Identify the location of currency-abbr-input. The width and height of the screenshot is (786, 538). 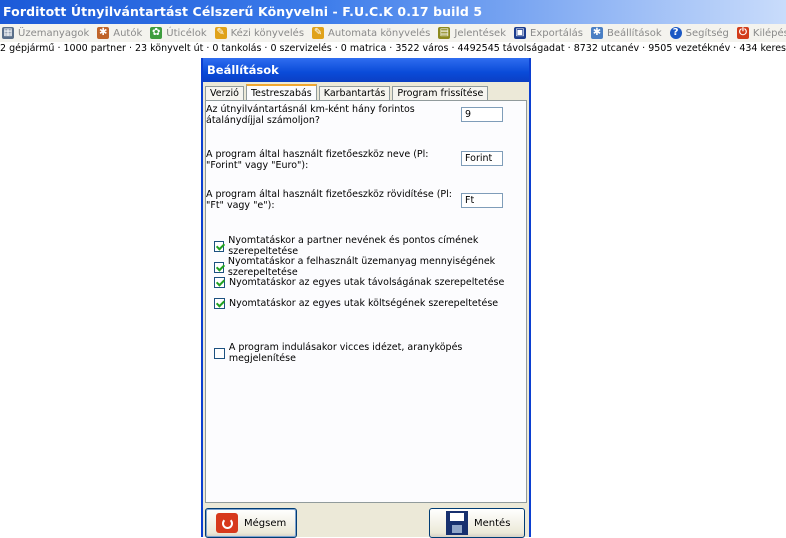
(482, 200).